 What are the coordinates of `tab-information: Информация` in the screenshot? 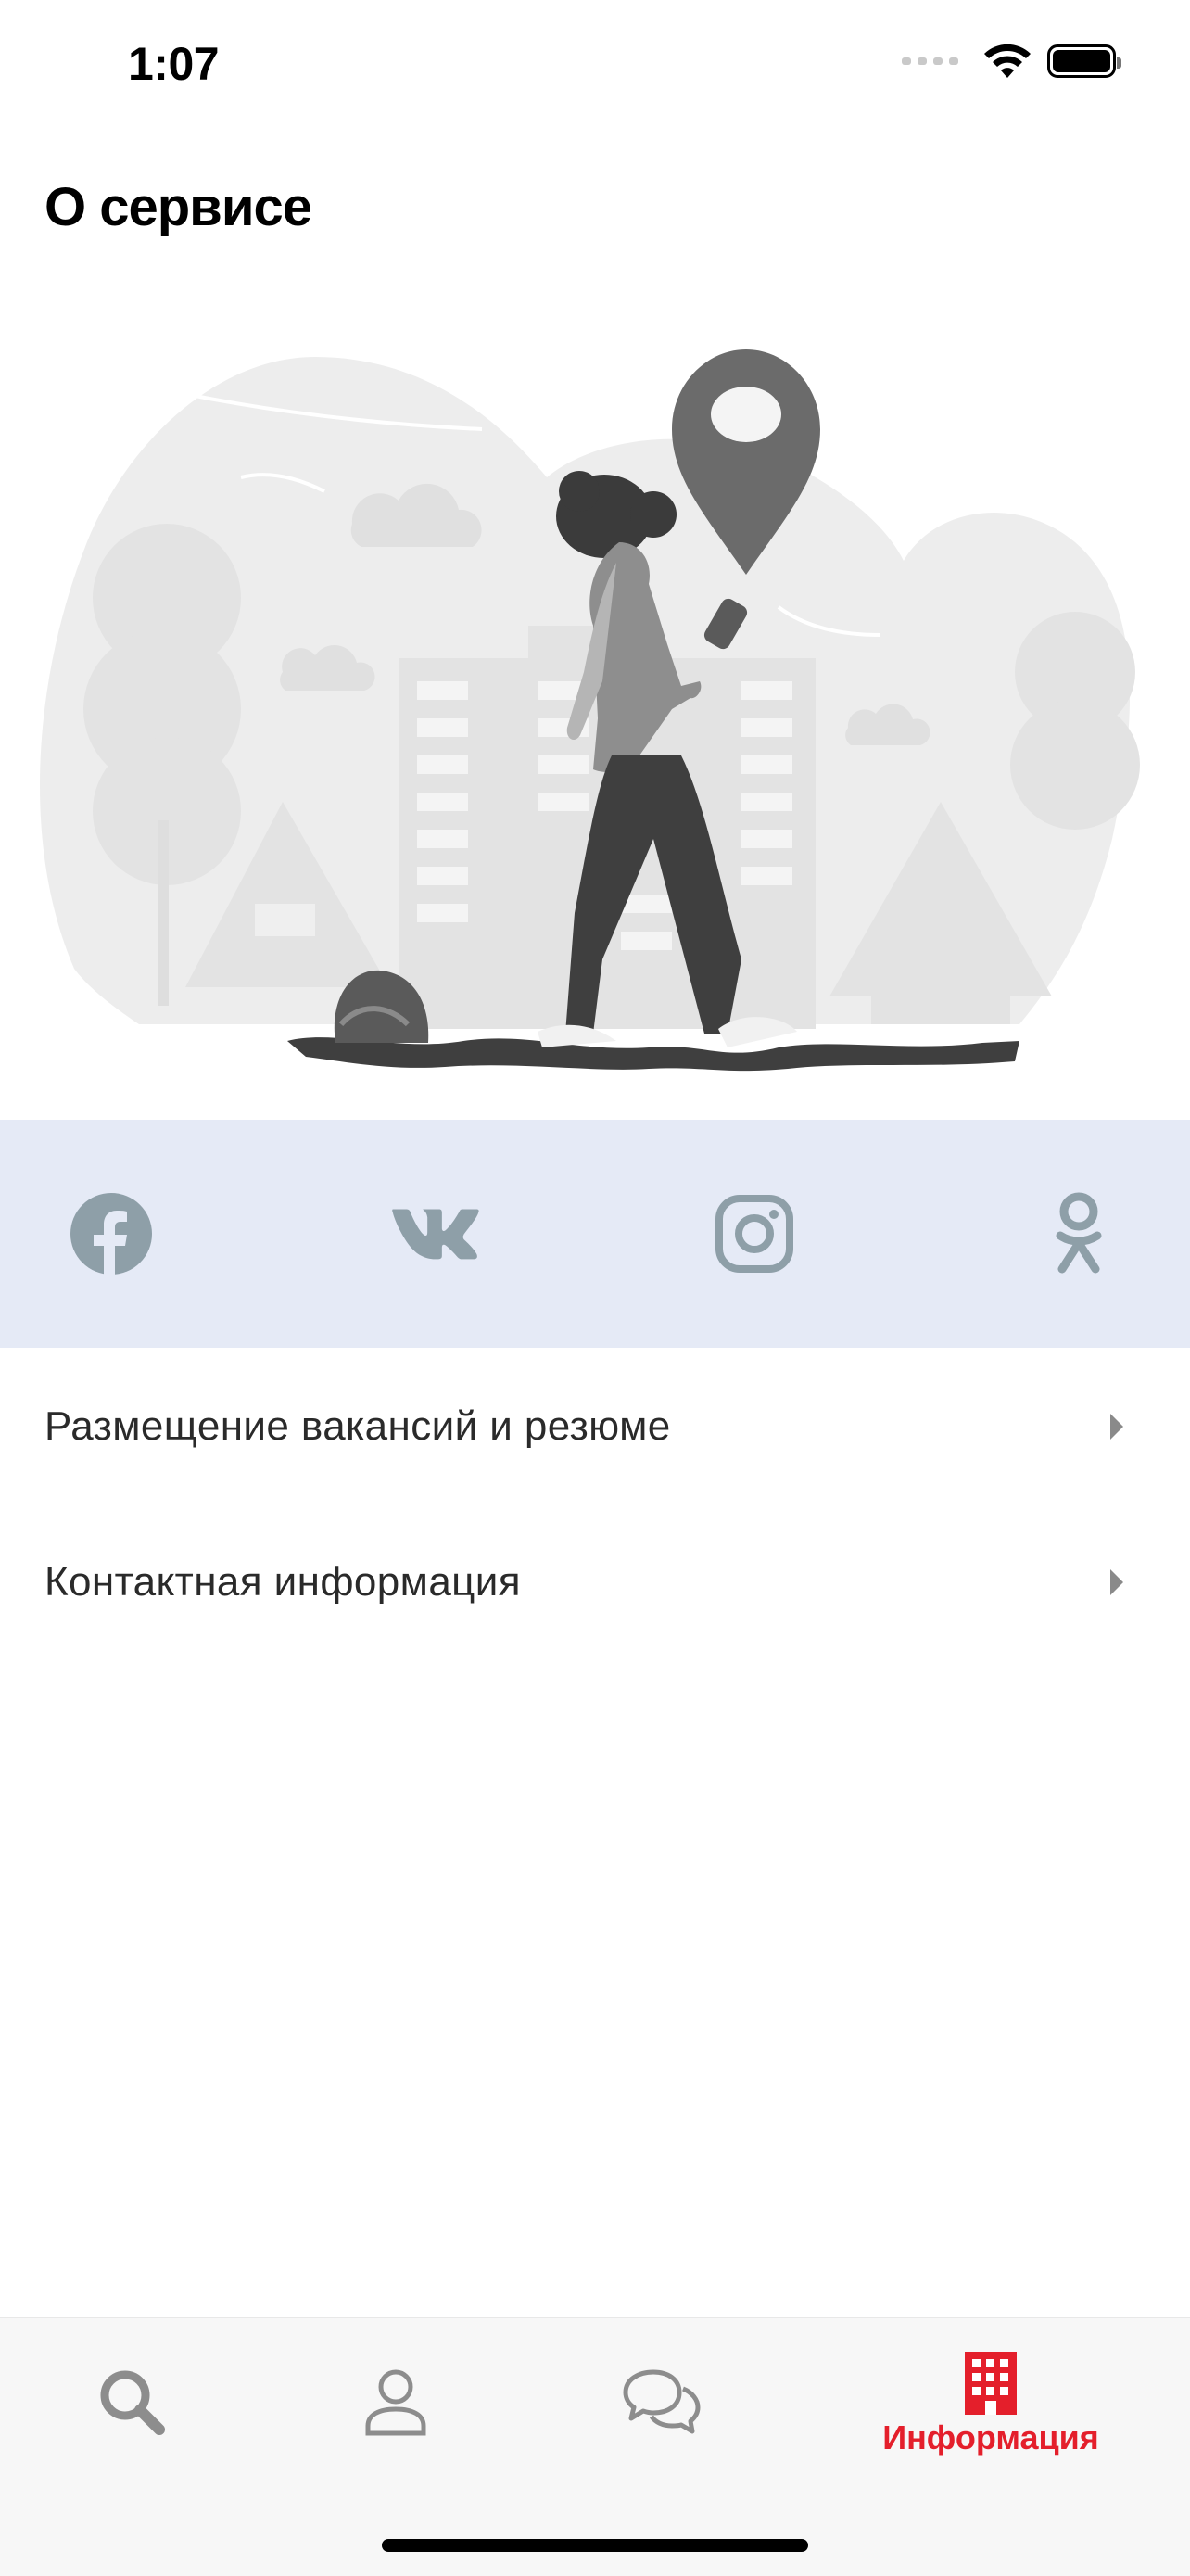 It's located at (991, 2392).